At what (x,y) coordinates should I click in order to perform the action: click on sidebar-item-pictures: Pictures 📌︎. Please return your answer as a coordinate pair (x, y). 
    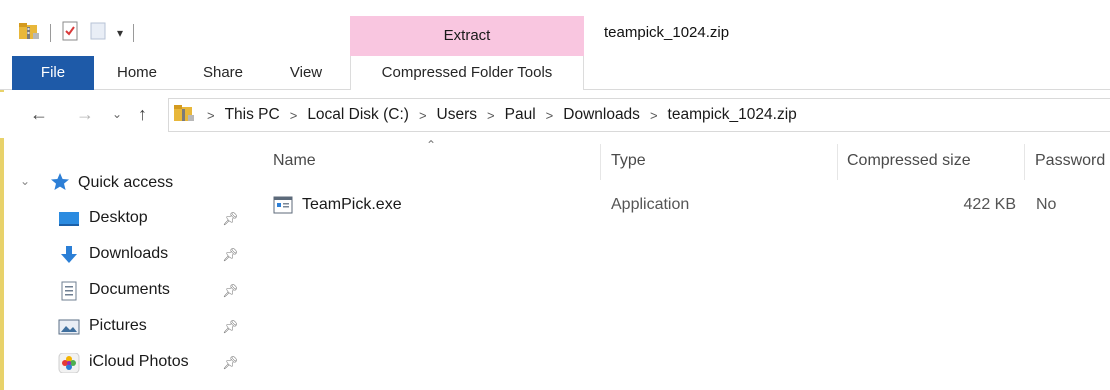
    Looking at the image, I should click on (126, 327).